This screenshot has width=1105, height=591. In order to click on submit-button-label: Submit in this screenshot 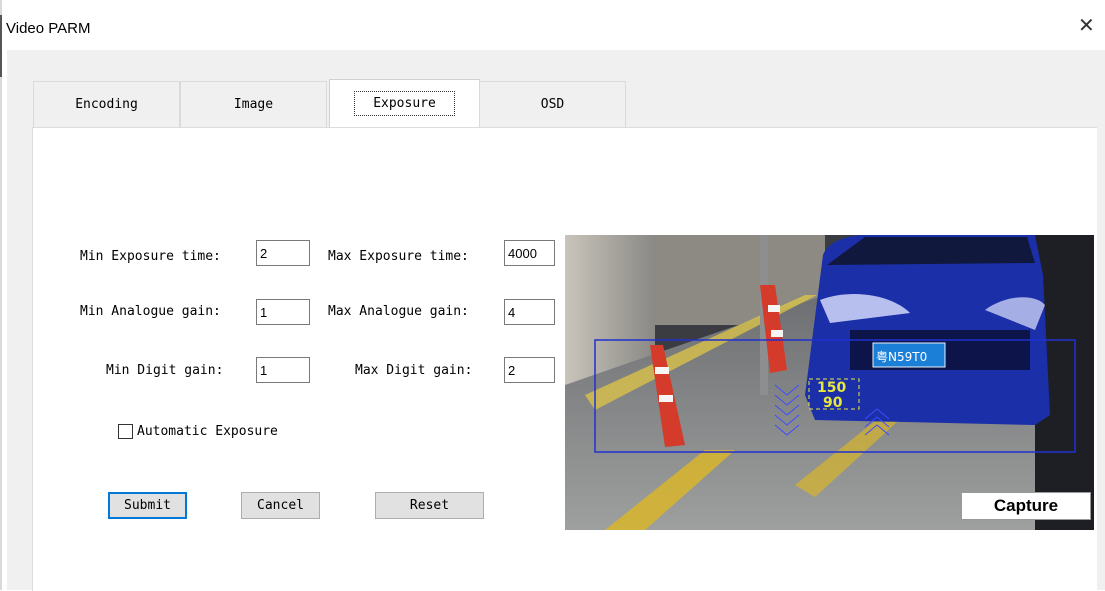, I will do `click(147, 505)`.